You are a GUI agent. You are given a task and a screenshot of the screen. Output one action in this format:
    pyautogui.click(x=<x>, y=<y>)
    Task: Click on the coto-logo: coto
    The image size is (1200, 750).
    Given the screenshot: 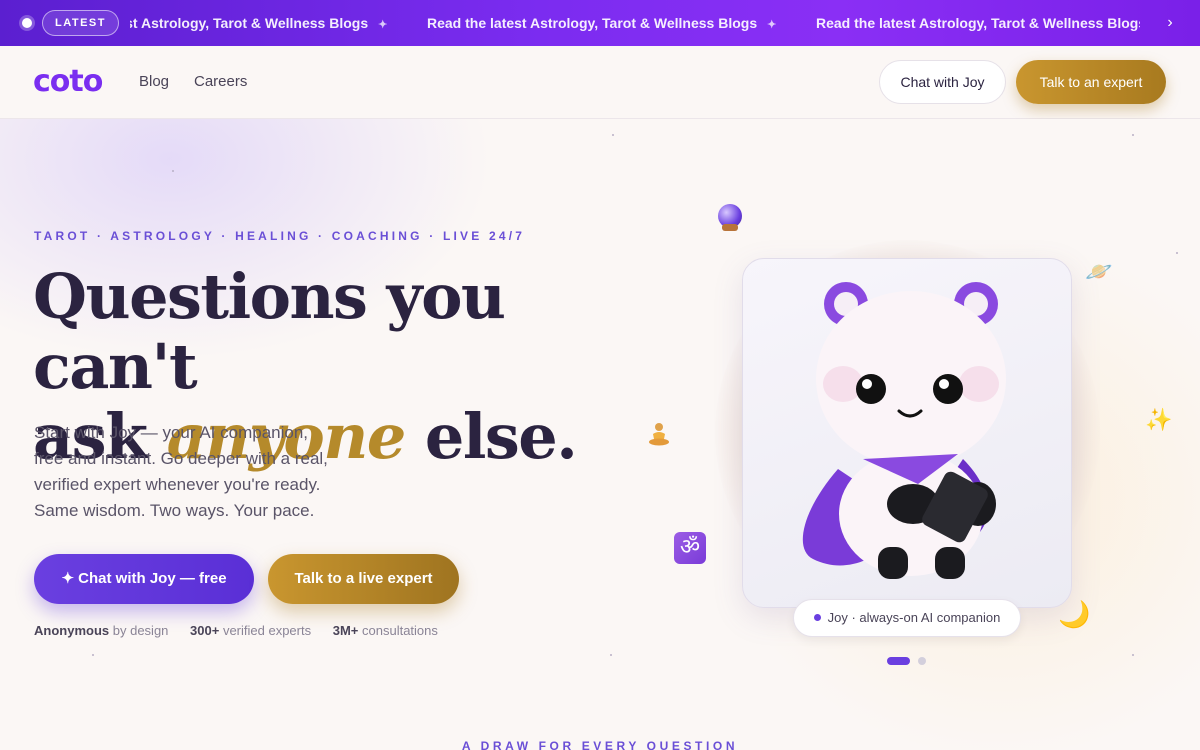 What is the action you would take?
    pyautogui.click(x=68, y=81)
    